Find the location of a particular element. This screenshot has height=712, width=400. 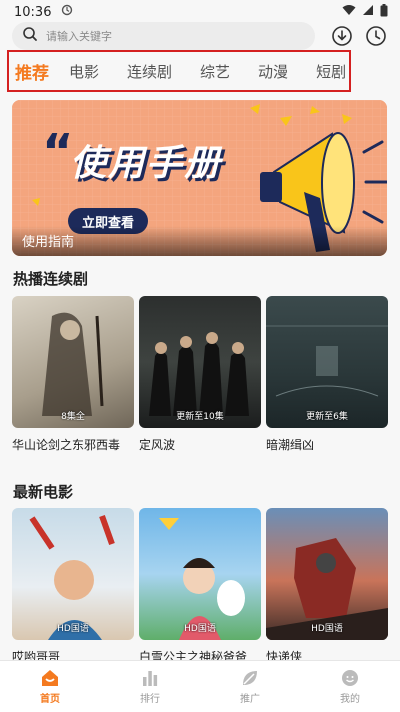

search-row is located at coordinates (200, 37).